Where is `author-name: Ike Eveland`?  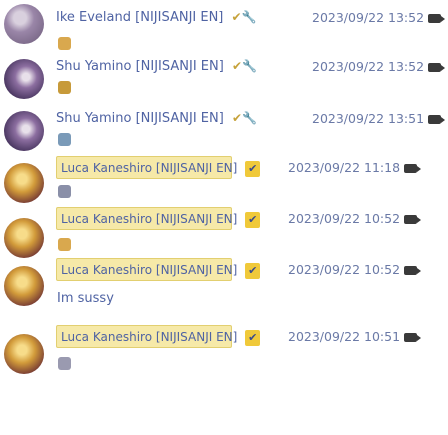 author-name: Ike Eveland is located at coordinates (93, 17).